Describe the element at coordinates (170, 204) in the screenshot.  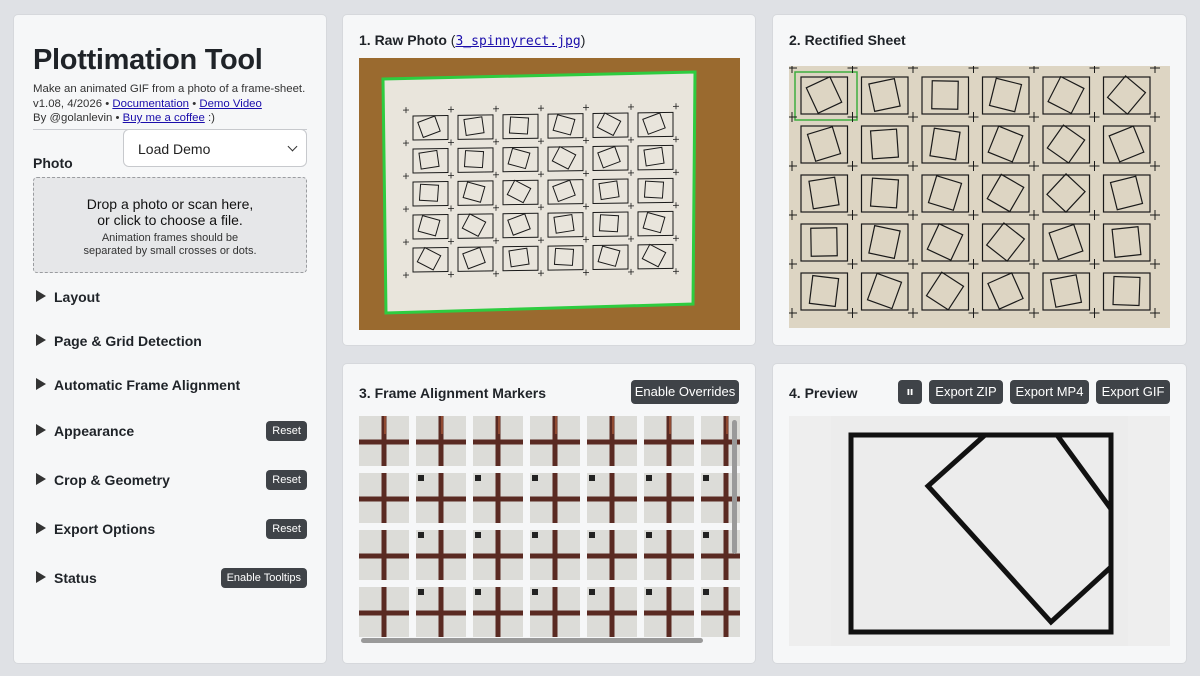
I see `dropzone-line1: Drop a photo or scan here,` at that location.